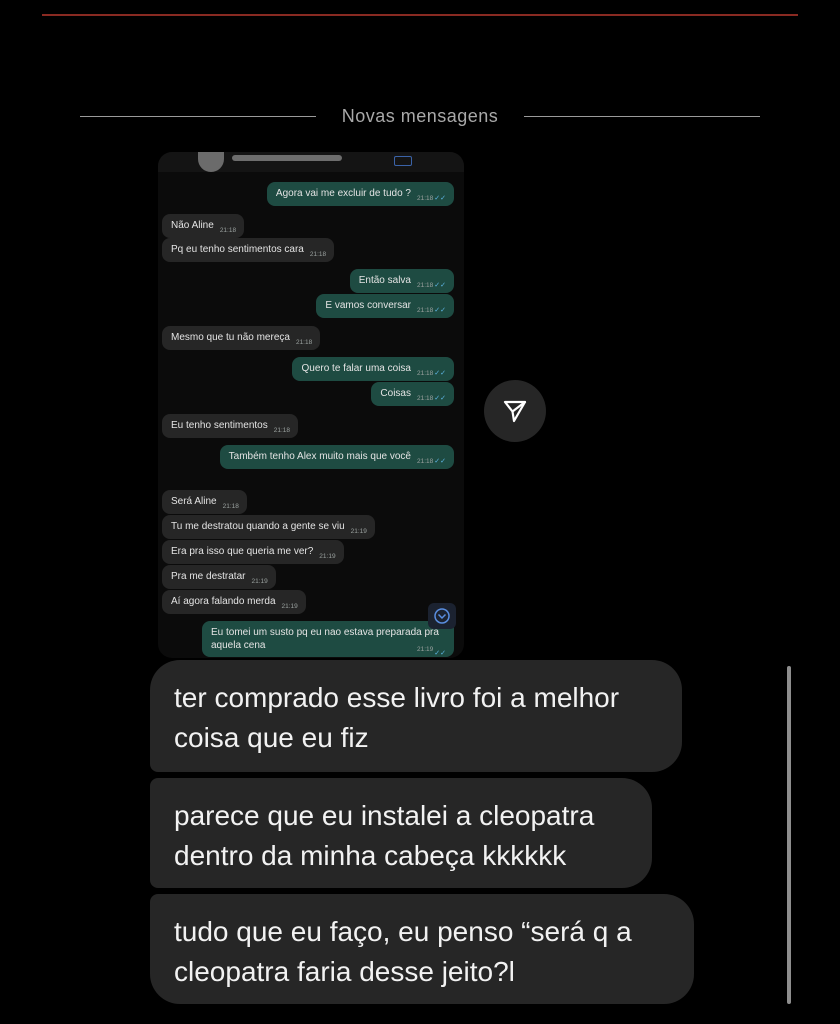  What do you see at coordinates (401, 281) in the screenshot?
I see `shot-message: Então salva 21:18✓✓` at bounding box center [401, 281].